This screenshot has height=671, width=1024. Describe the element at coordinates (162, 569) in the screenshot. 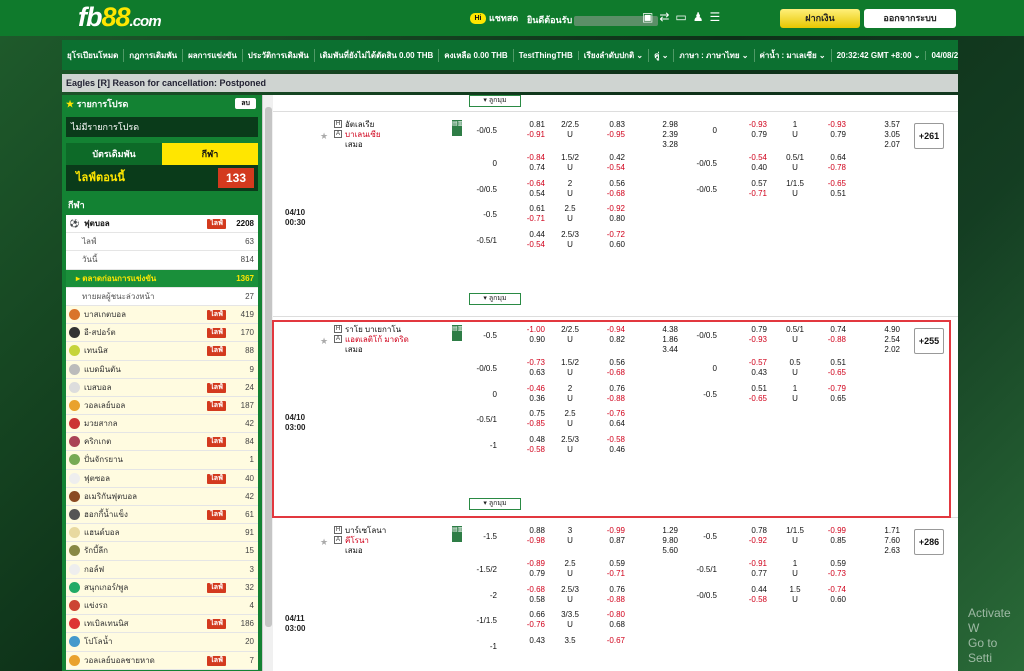

I see `sidebar-item-sport: กอล์ฟ 3` at that location.